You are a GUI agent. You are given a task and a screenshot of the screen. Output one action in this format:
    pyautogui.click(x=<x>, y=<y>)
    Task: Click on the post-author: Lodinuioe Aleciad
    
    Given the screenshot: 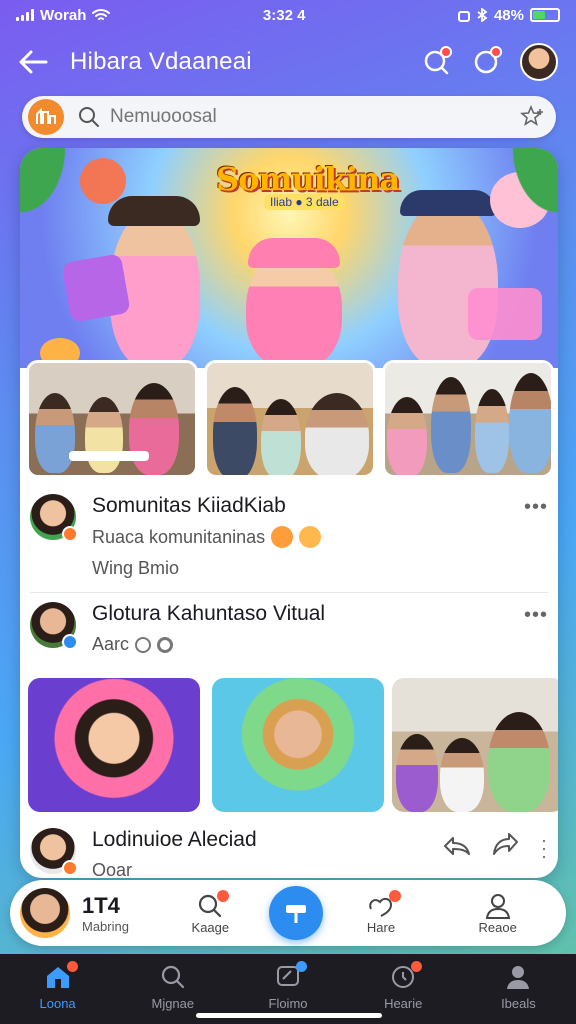 What is the action you would take?
    pyautogui.click(x=174, y=839)
    